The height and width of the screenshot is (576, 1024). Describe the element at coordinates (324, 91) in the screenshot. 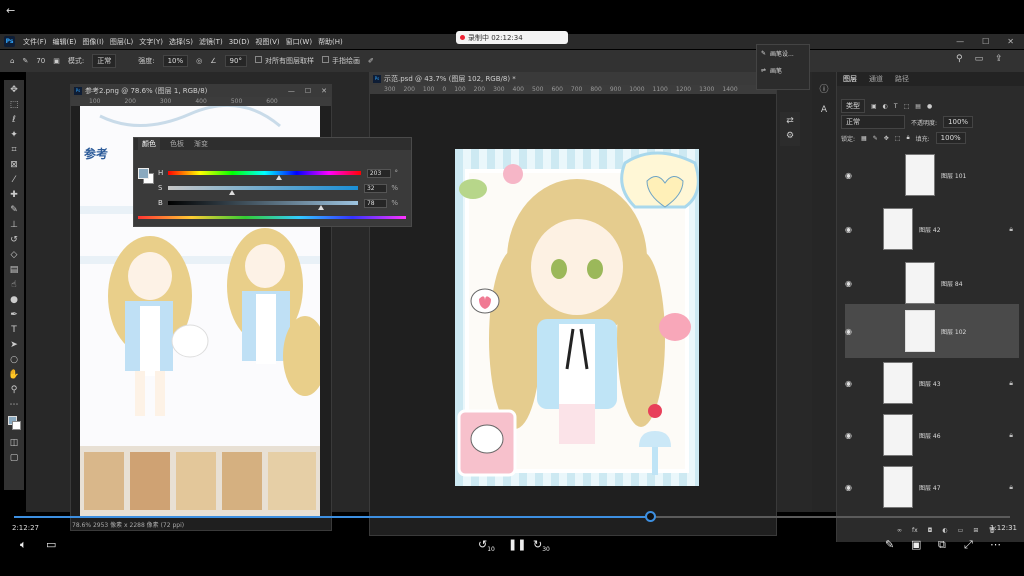

I see `doc-close-icon: ✕` at that location.